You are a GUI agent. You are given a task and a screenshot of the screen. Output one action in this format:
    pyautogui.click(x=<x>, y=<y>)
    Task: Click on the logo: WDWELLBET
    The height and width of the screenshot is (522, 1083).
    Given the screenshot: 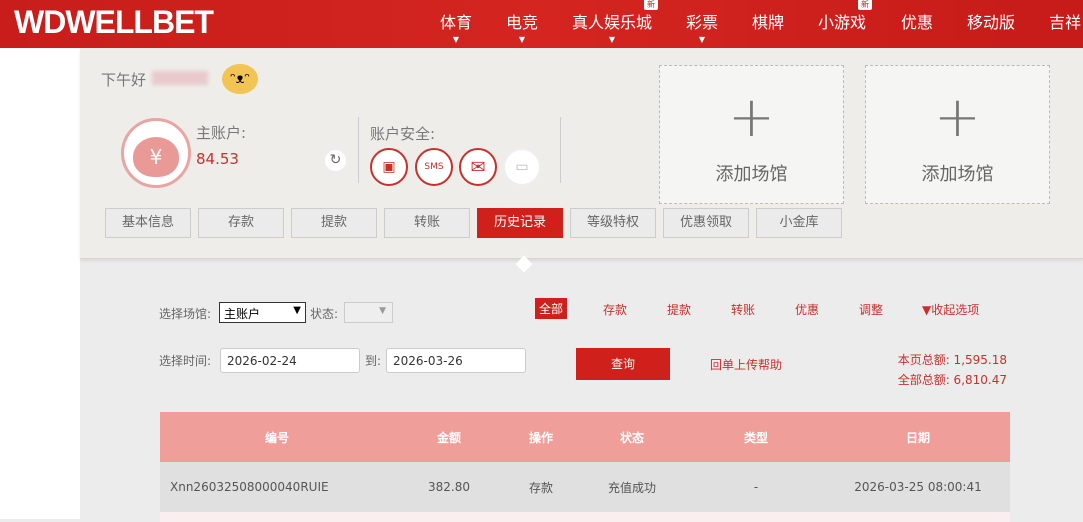 What is the action you would take?
    pyautogui.click(x=114, y=22)
    